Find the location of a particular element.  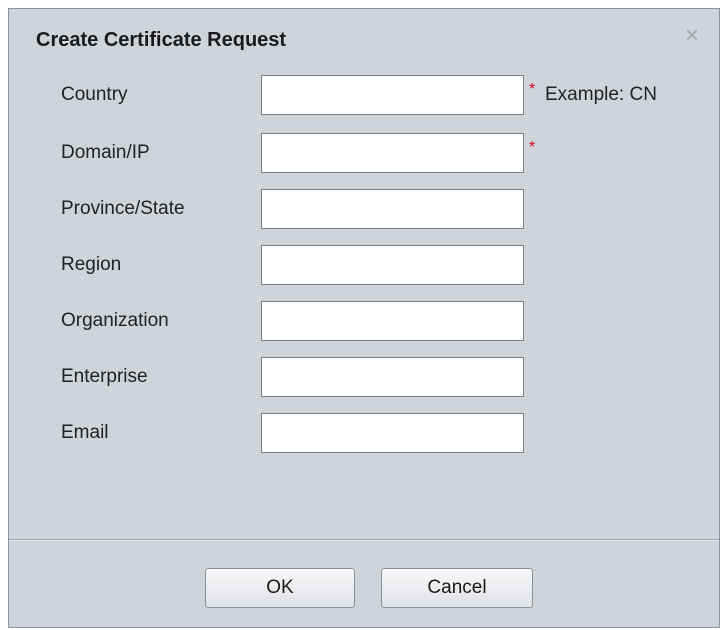

region-label: Region is located at coordinates (91, 264).